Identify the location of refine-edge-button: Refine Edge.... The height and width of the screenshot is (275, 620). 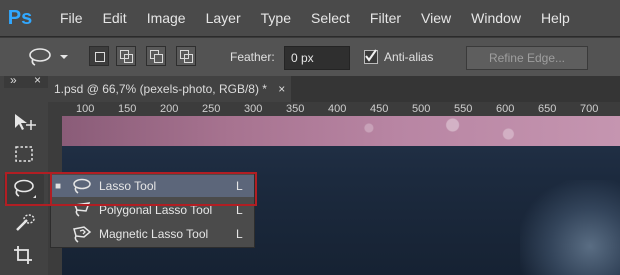
(527, 58).